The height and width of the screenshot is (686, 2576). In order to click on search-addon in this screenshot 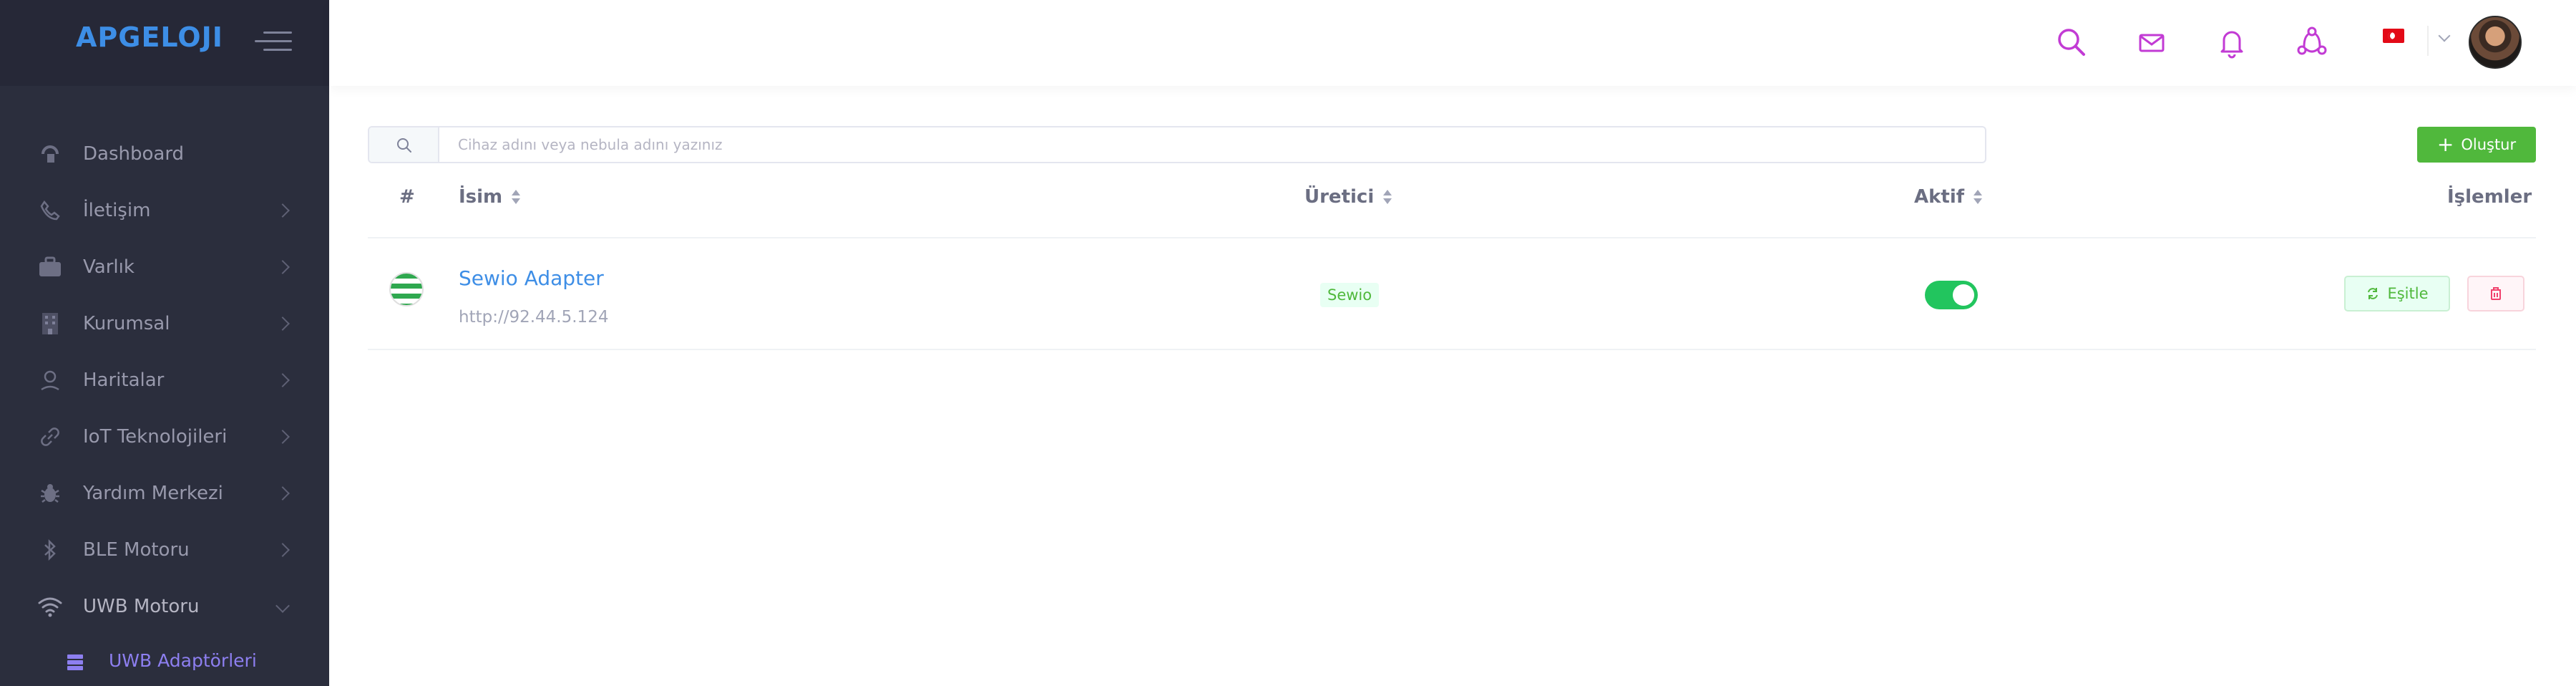, I will do `click(404, 145)`.